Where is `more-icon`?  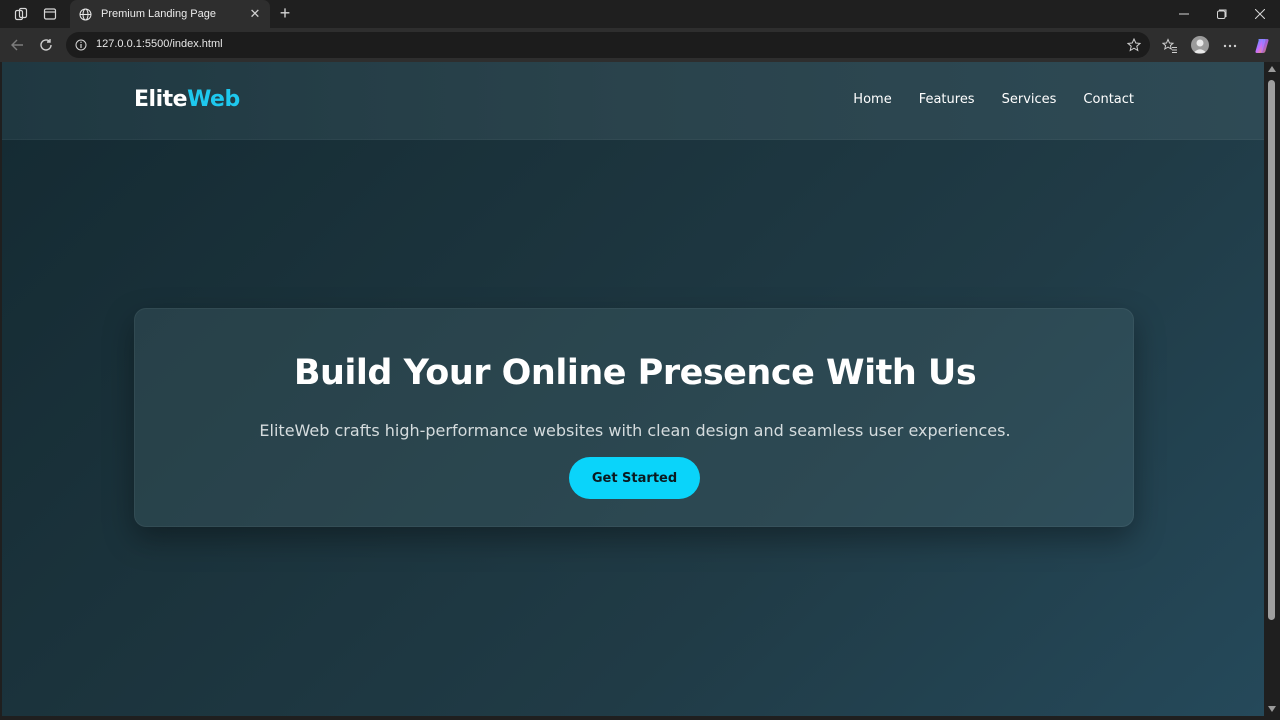 more-icon is located at coordinates (1230, 46).